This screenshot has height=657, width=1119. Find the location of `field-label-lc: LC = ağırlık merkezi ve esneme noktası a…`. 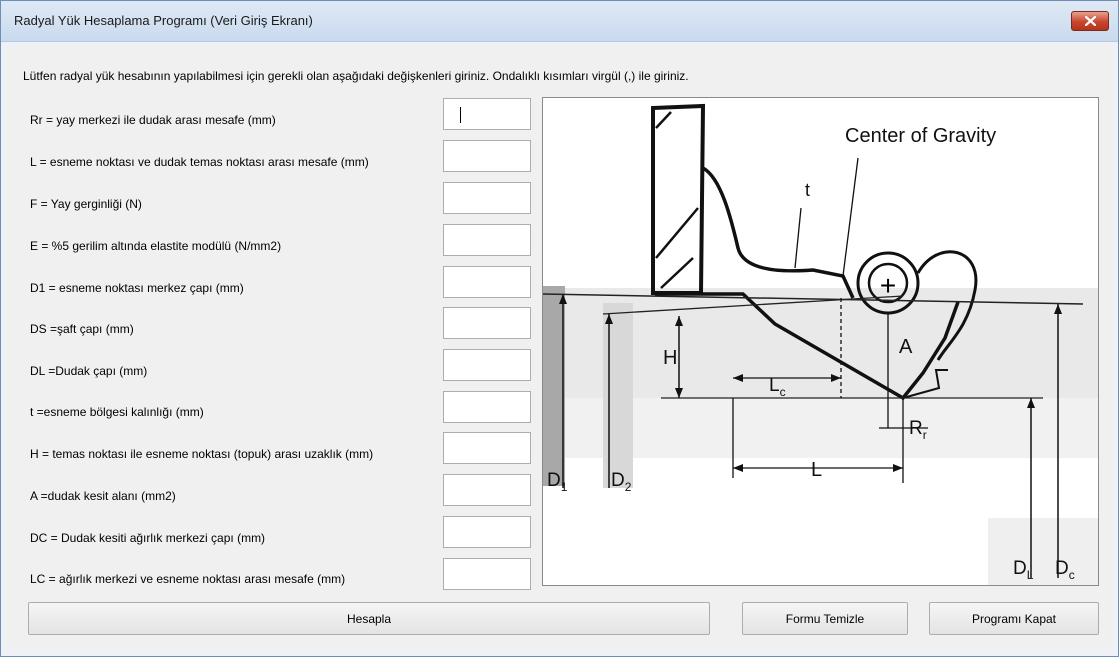

field-label-lc: LC = ağırlık merkezi ve esneme noktası a… is located at coordinates (188, 579).